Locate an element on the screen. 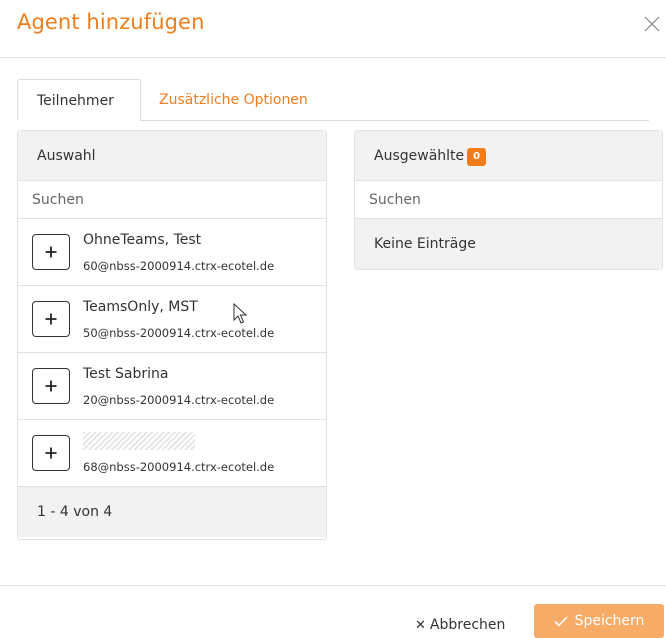  selected-search-input is located at coordinates (508, 199).